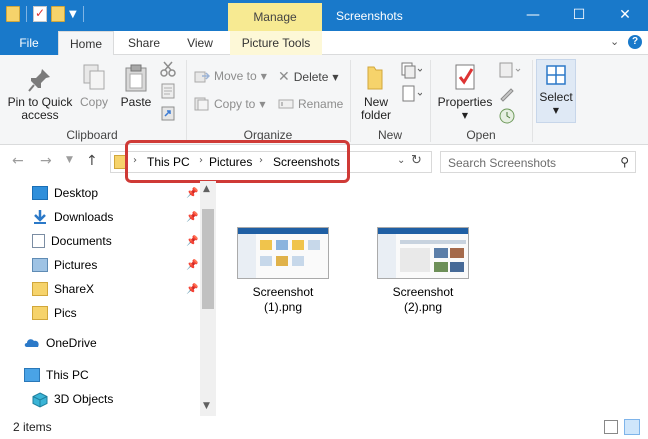  I want to click on new-item-icon, so click(411, 71).